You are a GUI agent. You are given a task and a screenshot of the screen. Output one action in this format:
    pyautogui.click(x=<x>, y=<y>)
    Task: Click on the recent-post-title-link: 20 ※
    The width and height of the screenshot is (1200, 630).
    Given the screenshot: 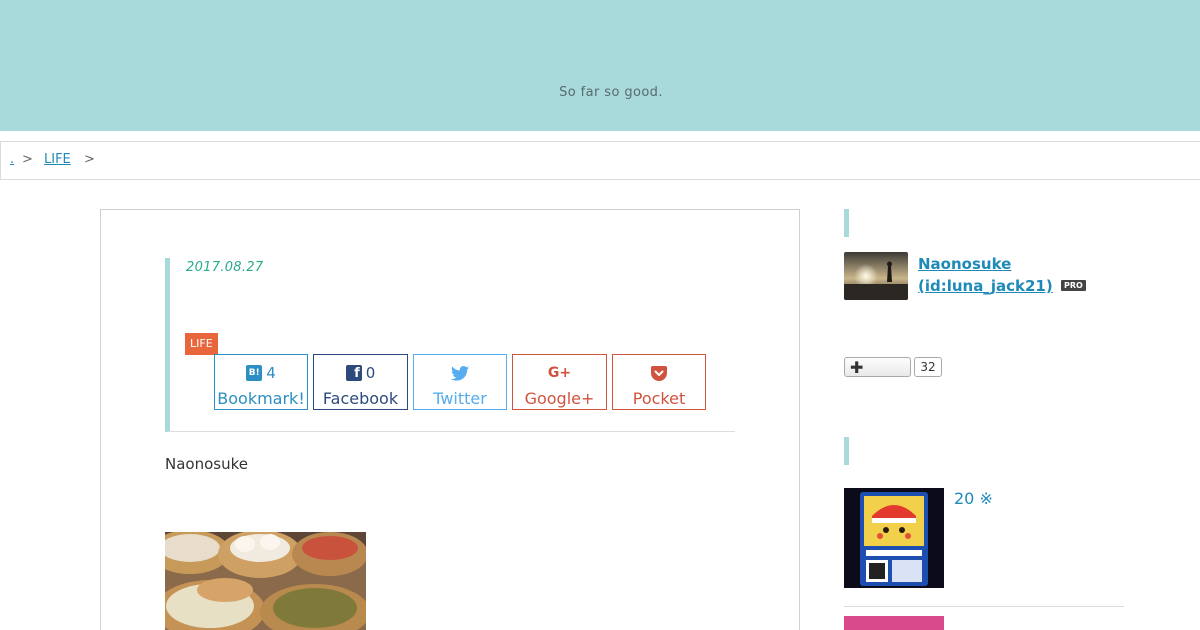 What is the action you would take?
    pyautogui.click(x=973, y=498)
    